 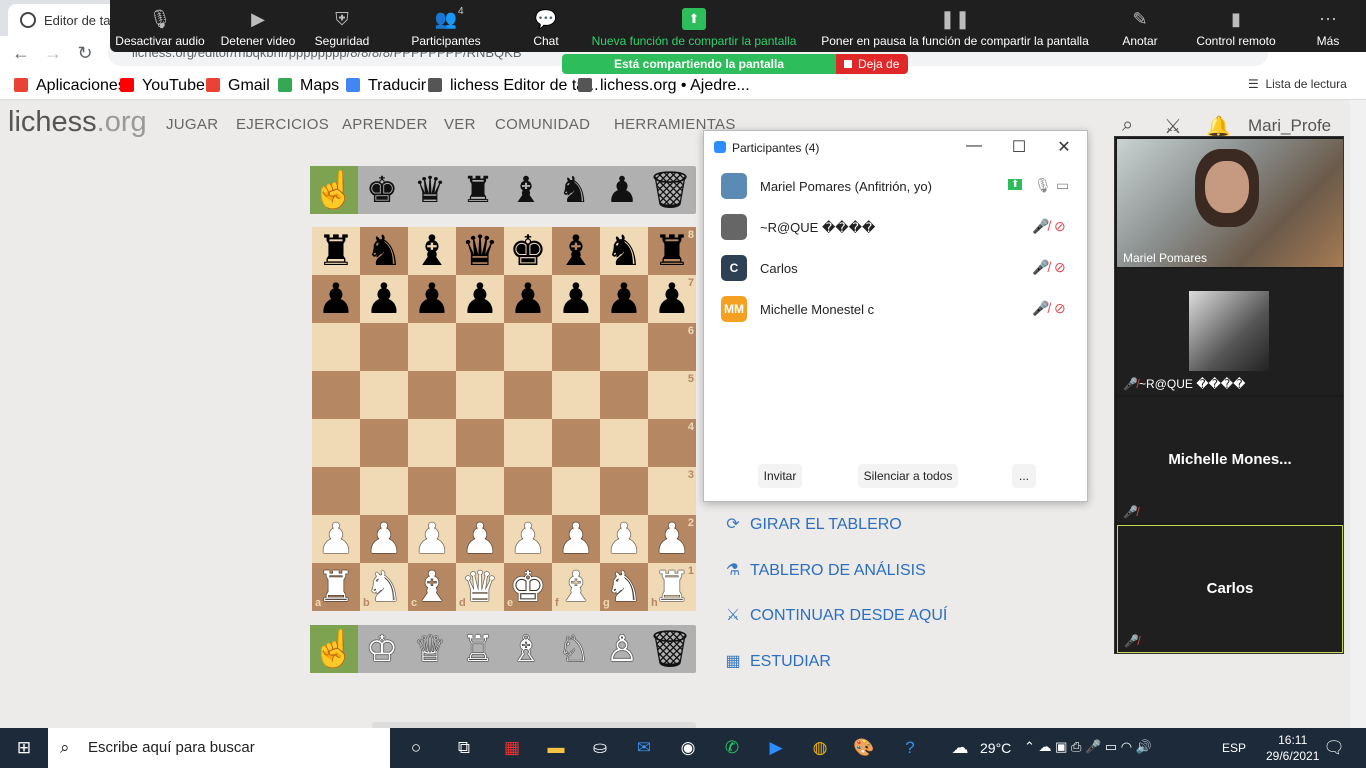 I want to click on board-square-e2: ♟, so click(x=528, y=539).